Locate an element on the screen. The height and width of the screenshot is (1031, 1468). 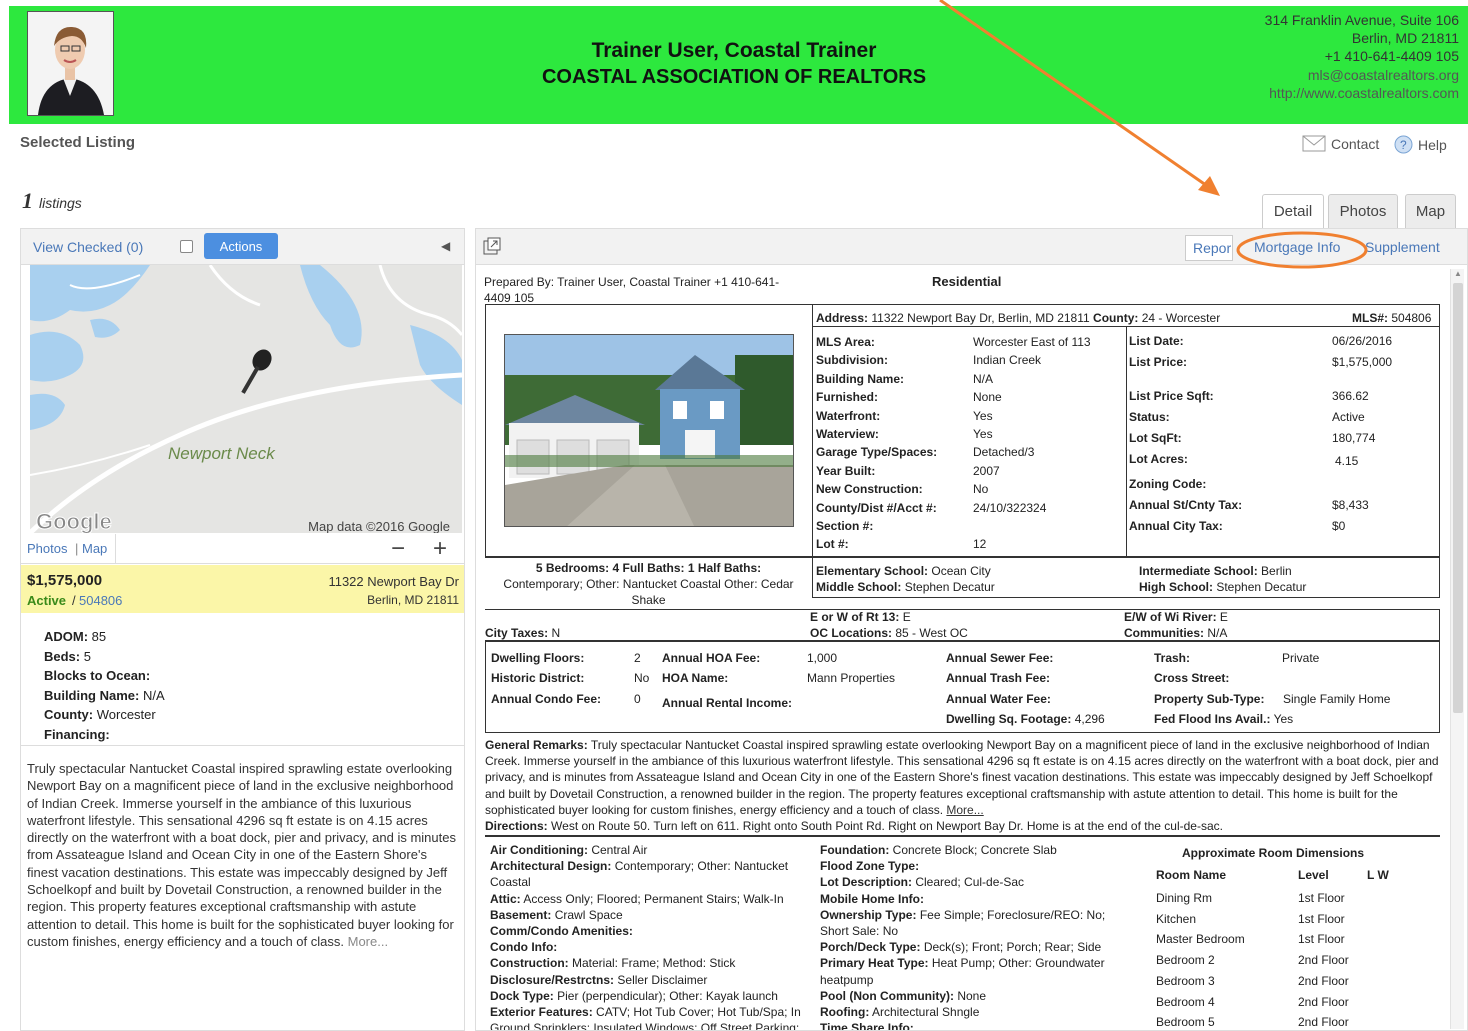
tab-photos: Photos is located at coordinates (1363, 211).